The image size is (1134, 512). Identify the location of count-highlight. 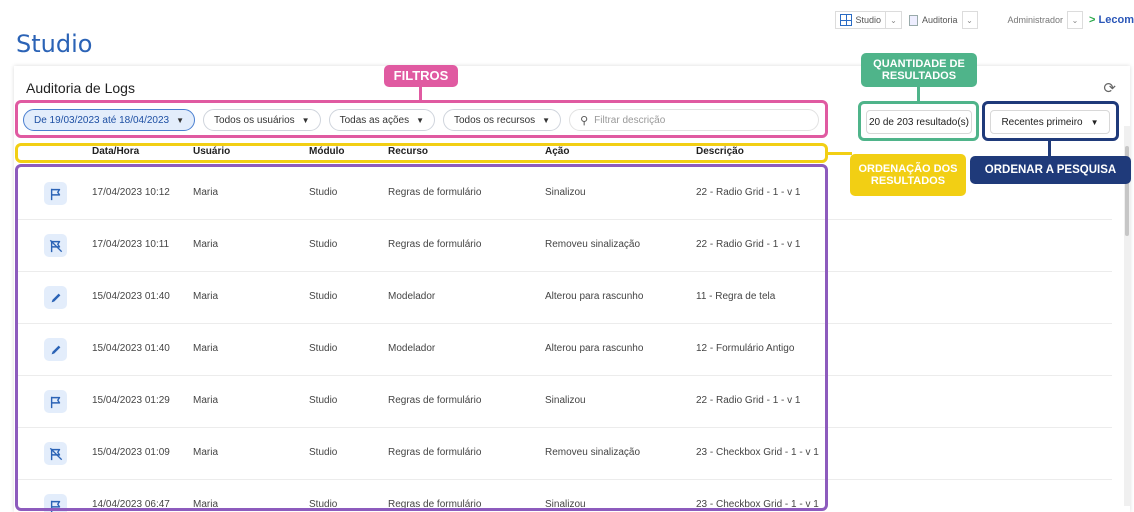
(918, 121).